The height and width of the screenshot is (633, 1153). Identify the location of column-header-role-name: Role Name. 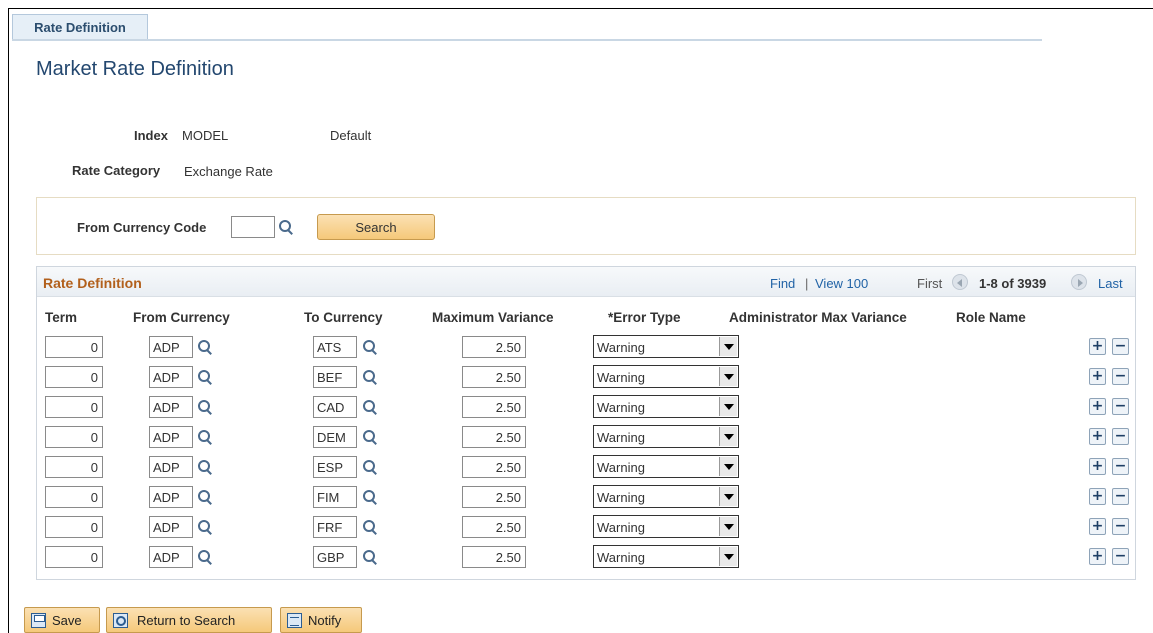
(991, 317).